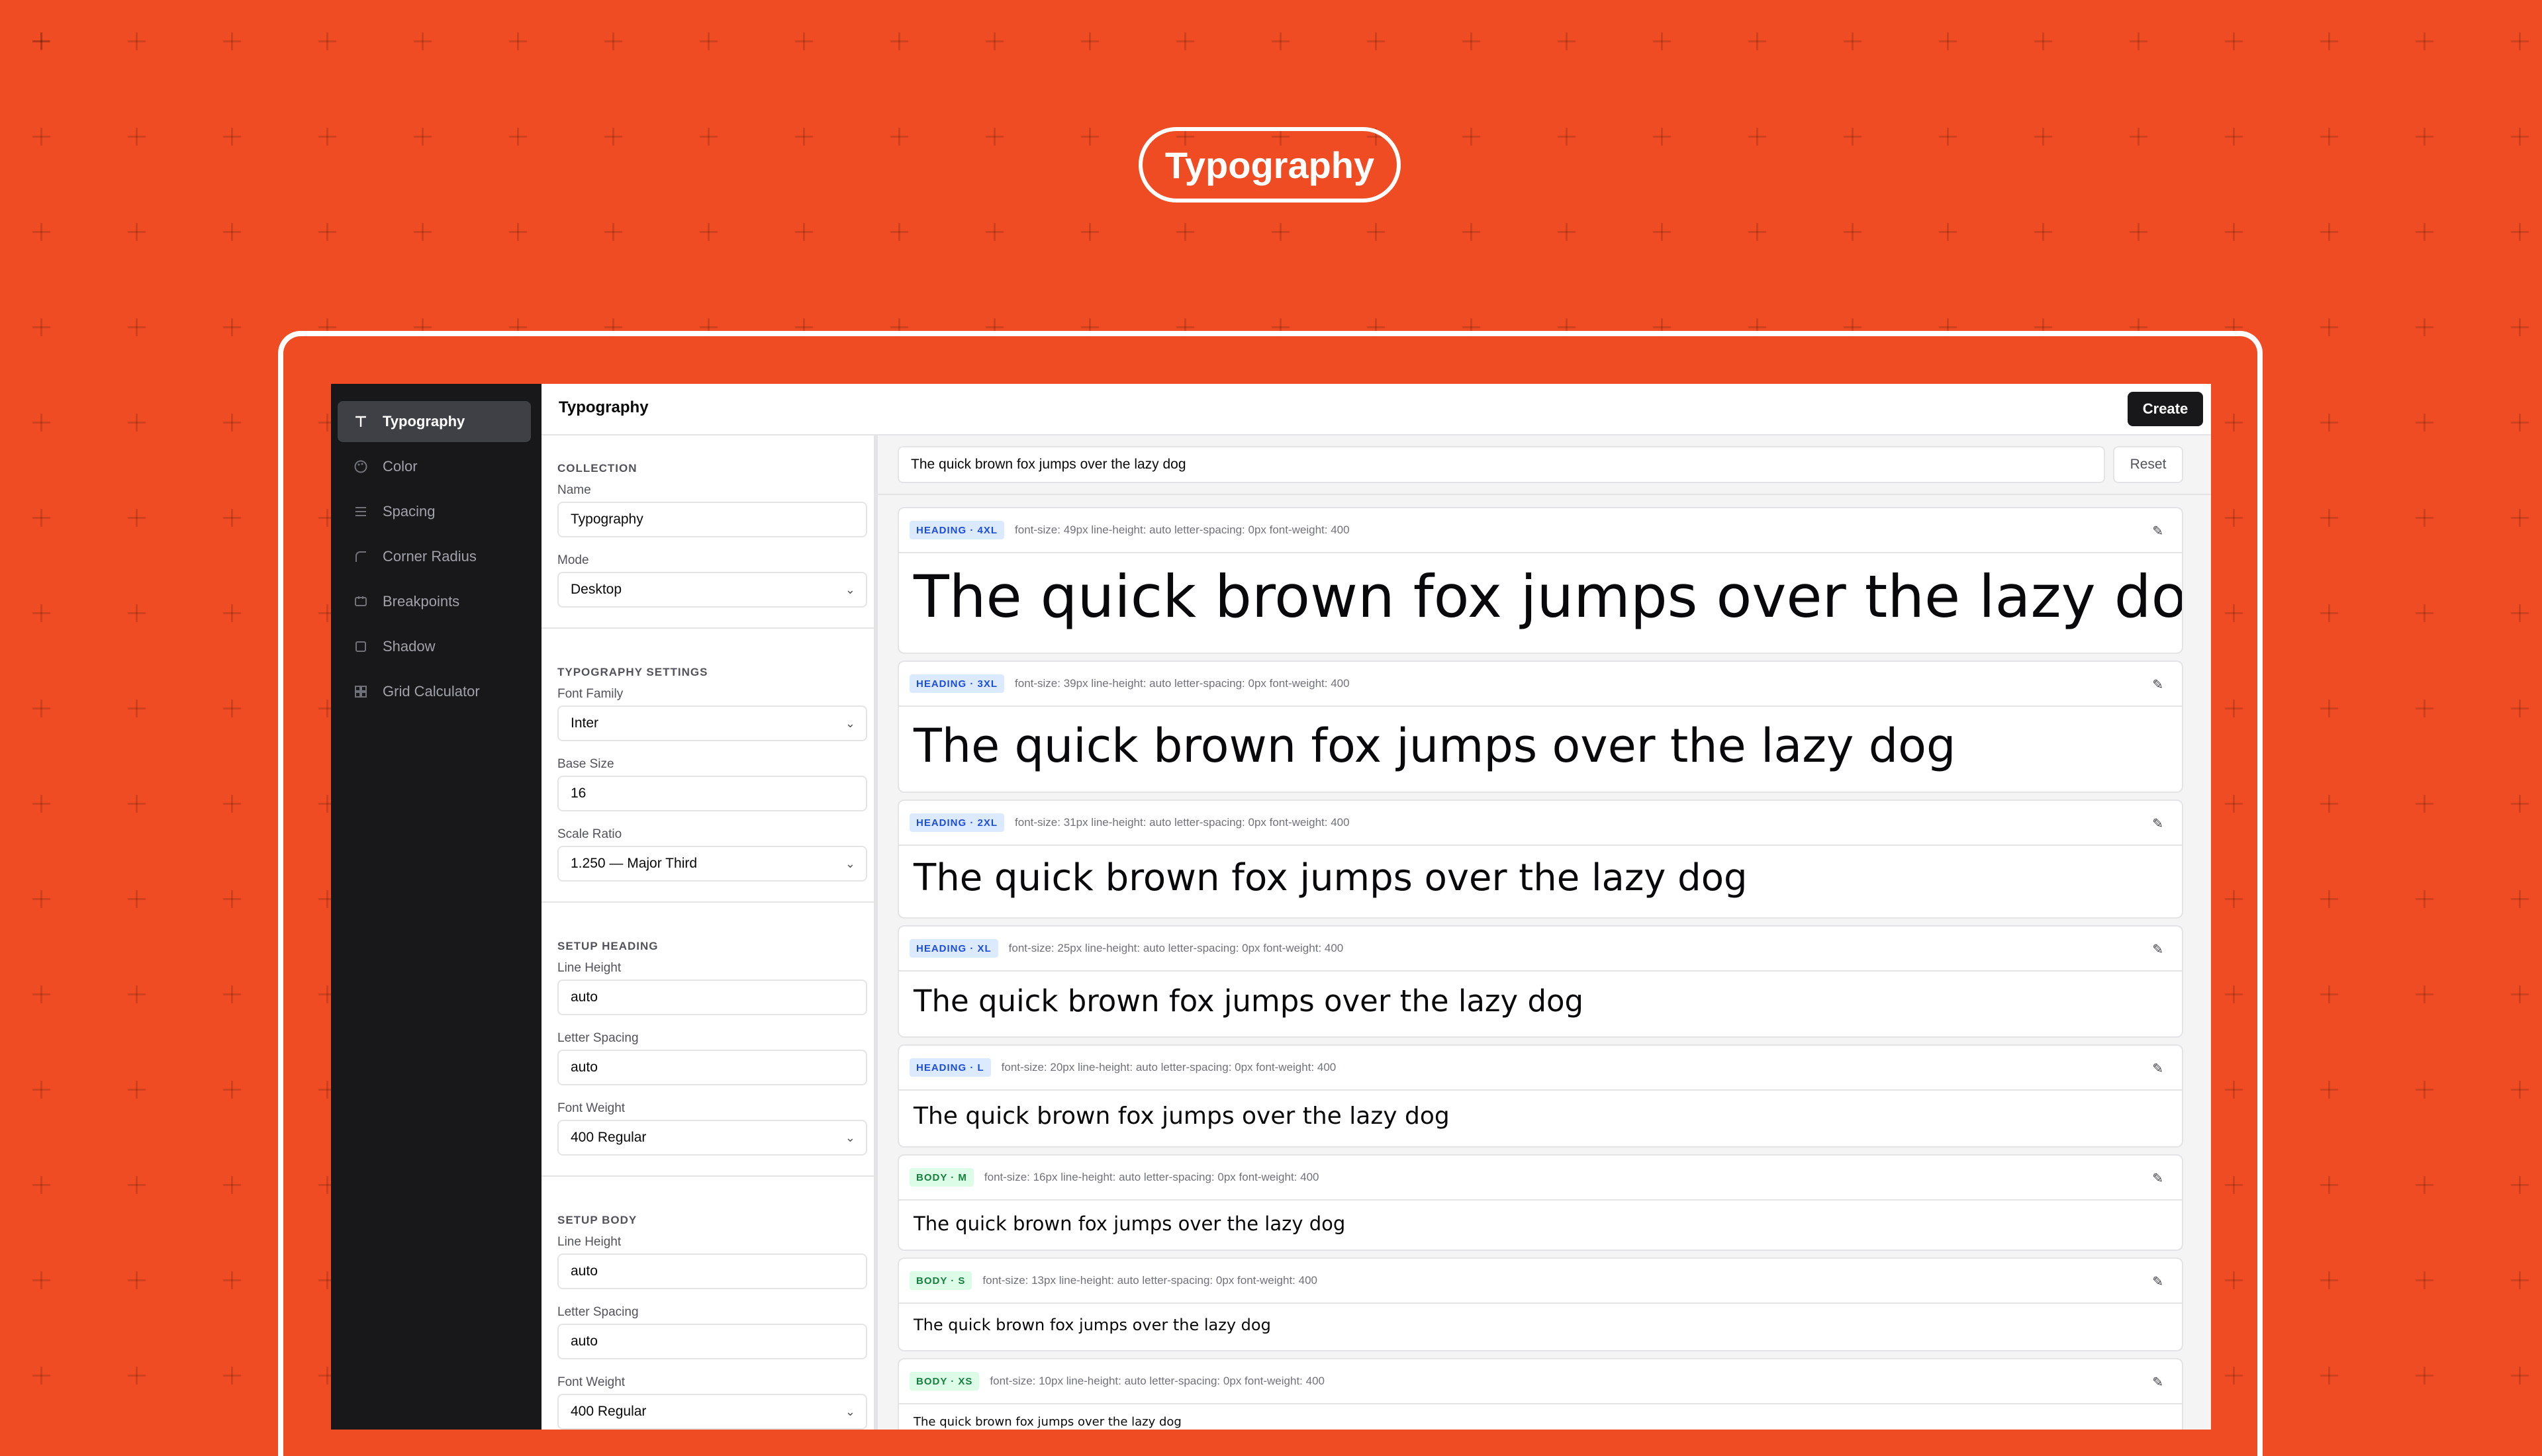  What do you see at coordinates (604, 407) in the screenshot?
I see `page-title: Typography` at bounding box center [604, 407].